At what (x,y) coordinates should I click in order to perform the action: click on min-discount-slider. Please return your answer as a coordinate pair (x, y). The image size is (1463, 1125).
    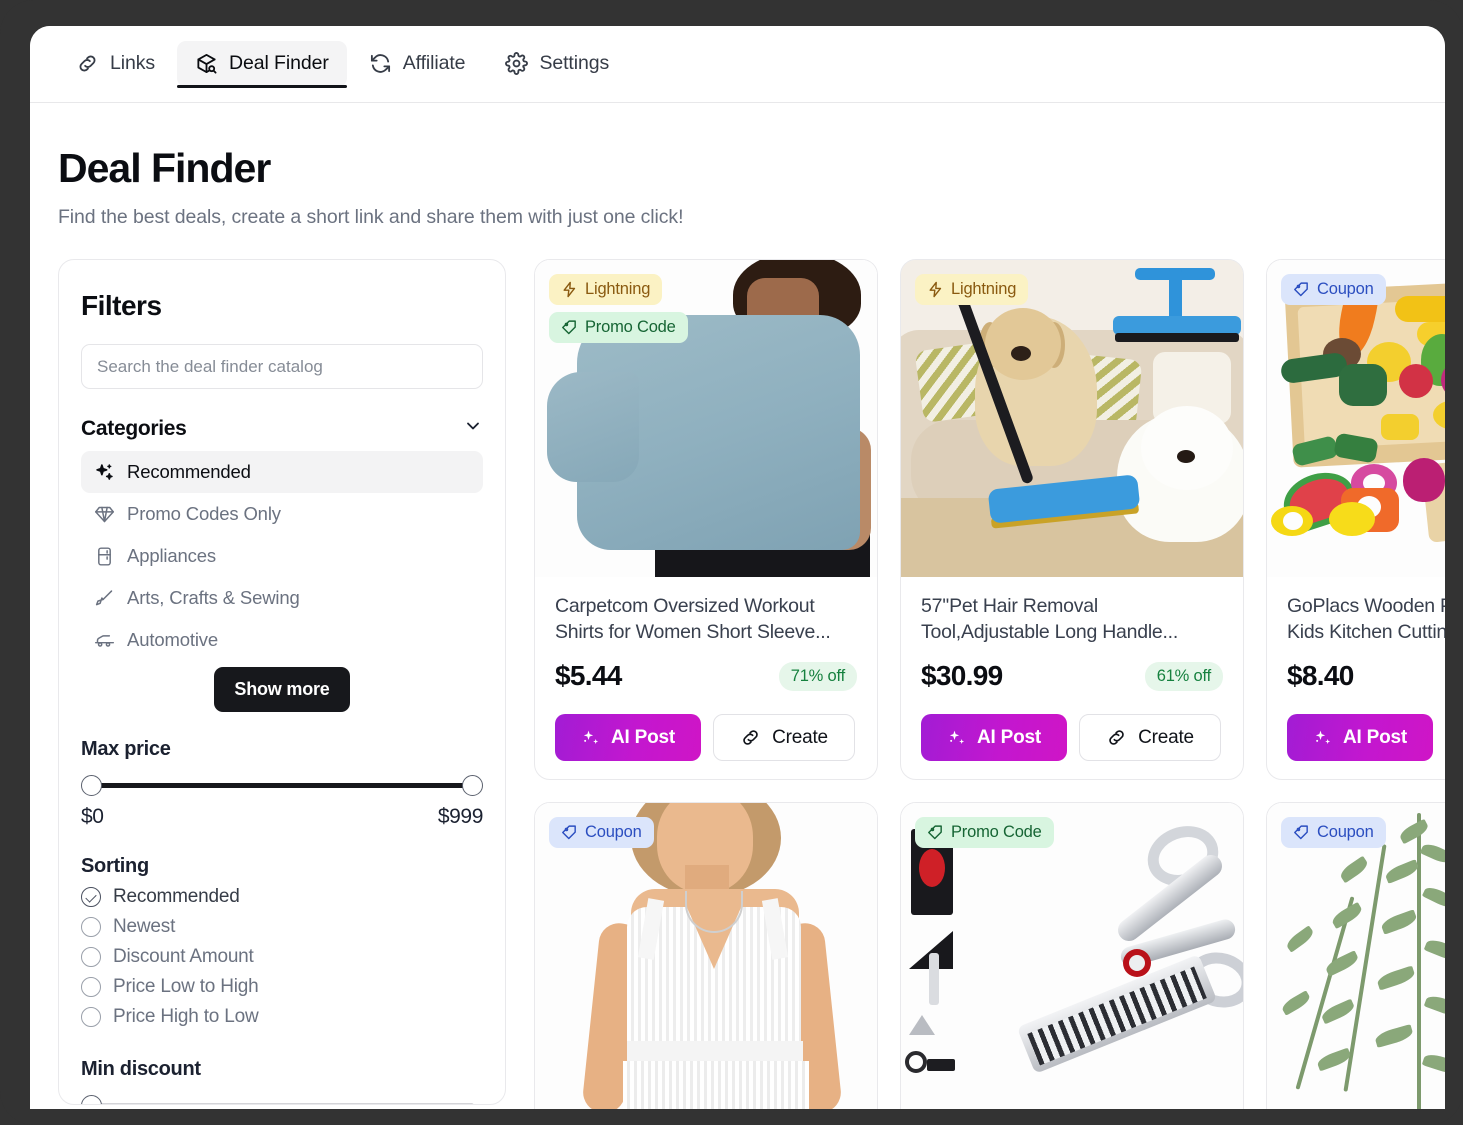
    Looking at the image, I should click on (282, 1100).